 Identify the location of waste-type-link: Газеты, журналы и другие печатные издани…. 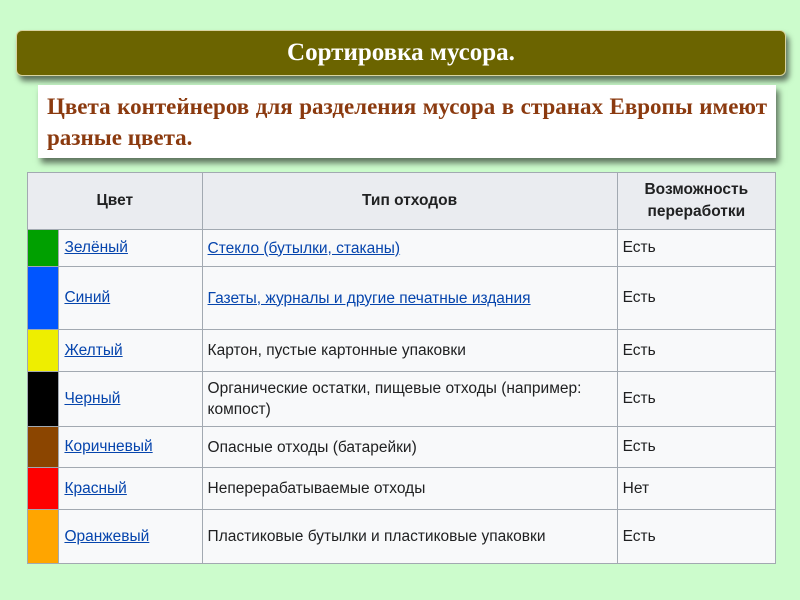
(369, 298).